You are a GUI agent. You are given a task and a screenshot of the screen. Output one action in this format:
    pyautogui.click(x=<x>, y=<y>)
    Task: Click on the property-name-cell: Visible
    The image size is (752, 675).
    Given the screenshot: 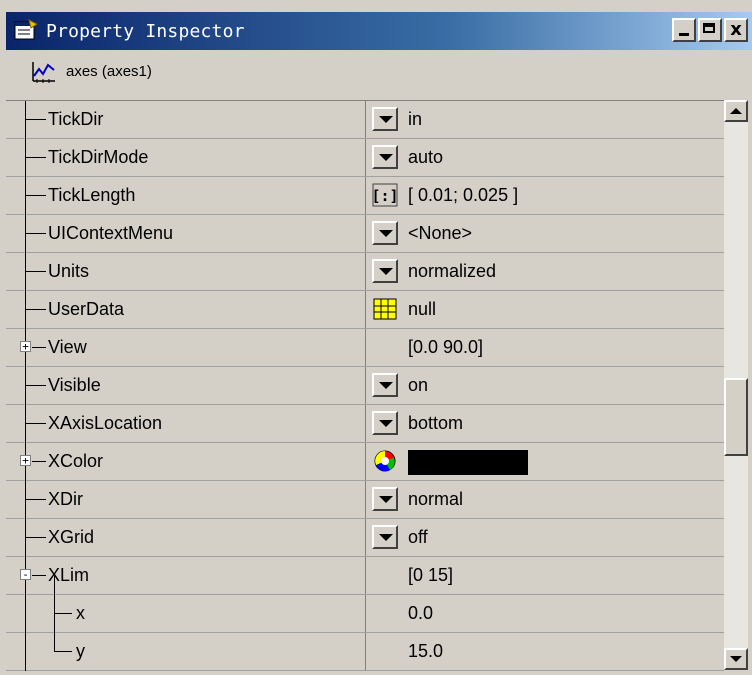 What is the action you would take?
    pyautogui.click(x=186, y=386)
    